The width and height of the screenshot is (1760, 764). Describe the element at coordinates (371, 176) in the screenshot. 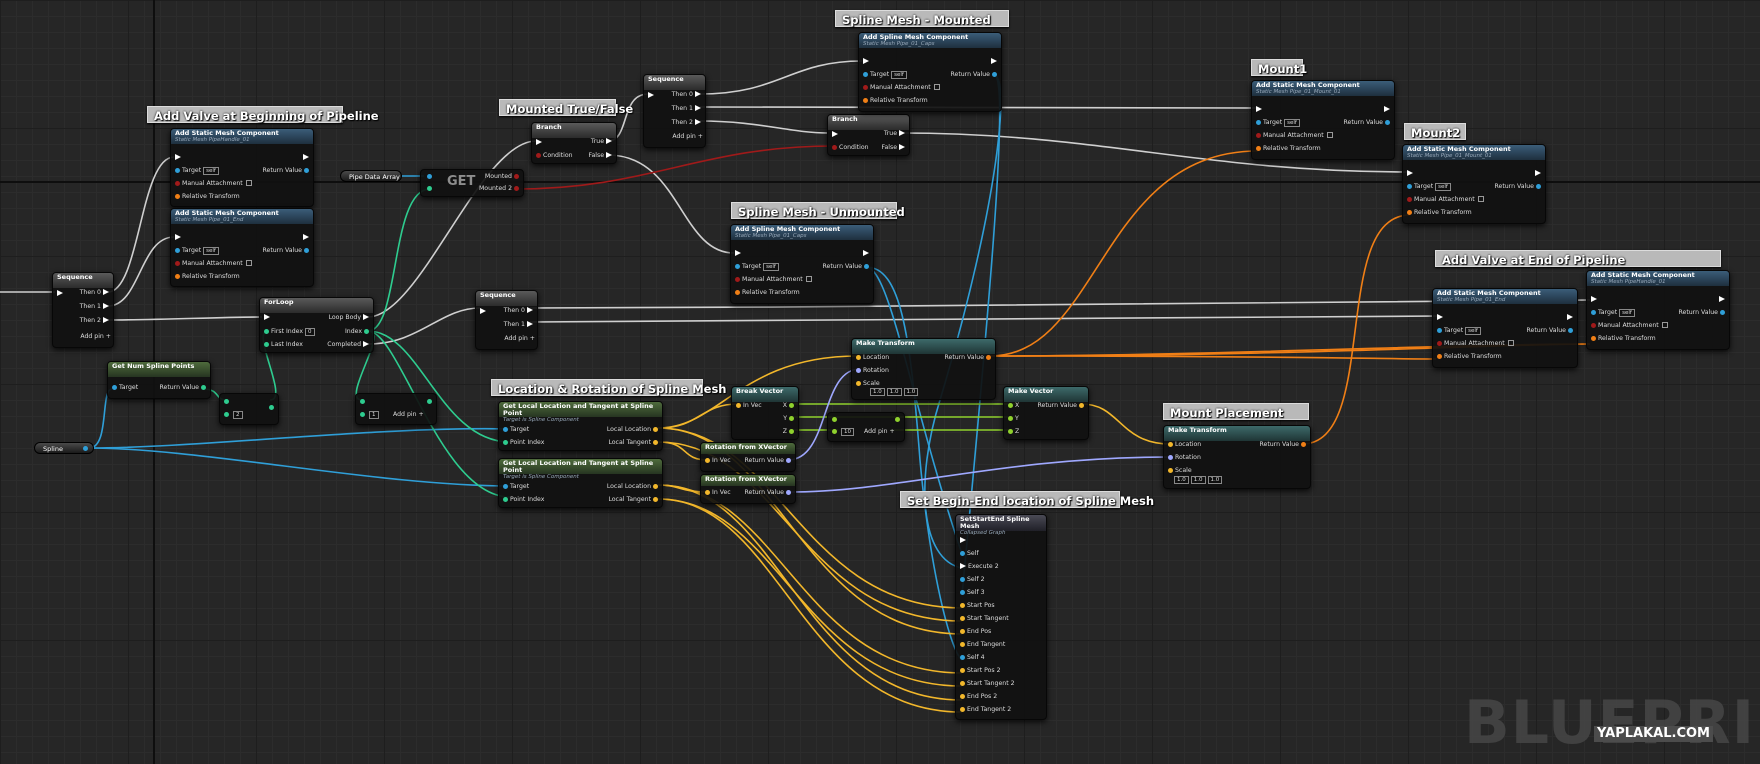

I see `pipe-data-array-variable: Pipe Data Array` at that location.